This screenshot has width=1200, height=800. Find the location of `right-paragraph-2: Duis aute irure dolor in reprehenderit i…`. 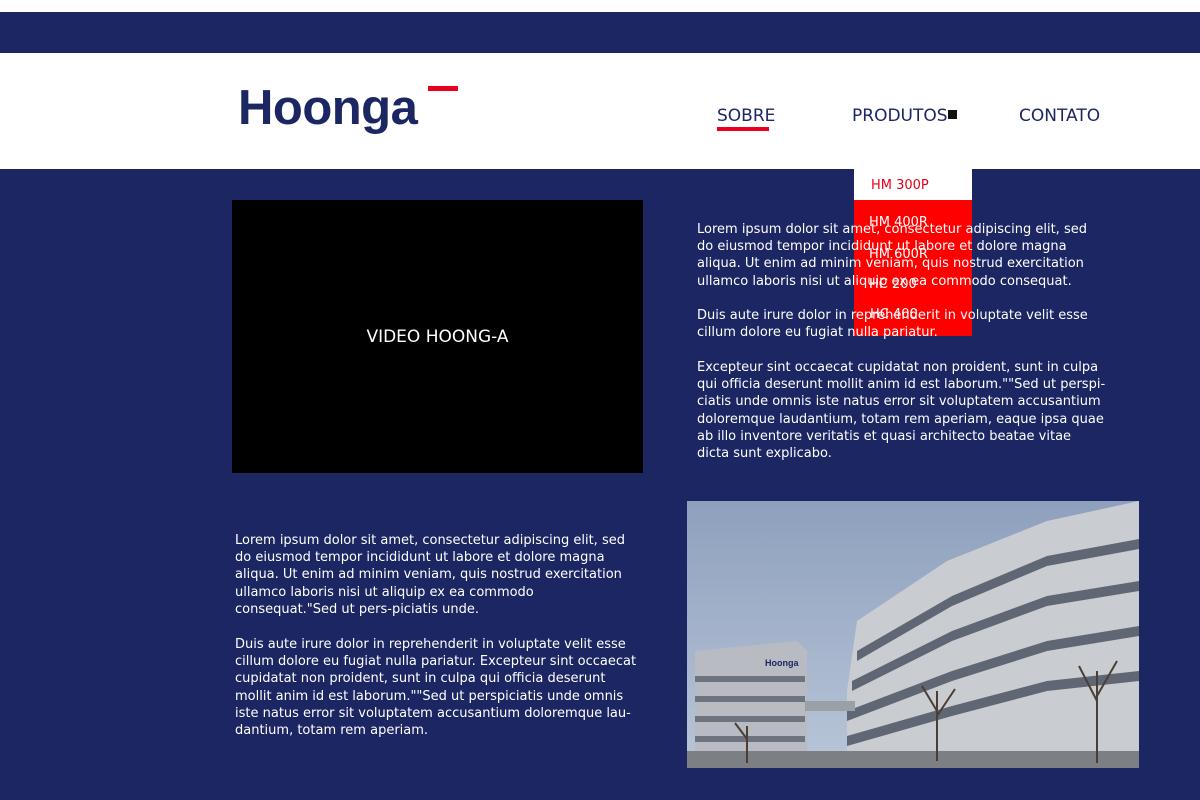

right-paragraph-2: Duis aute irure dolor in reprehenderit i… is located at coordinates (892, 324).